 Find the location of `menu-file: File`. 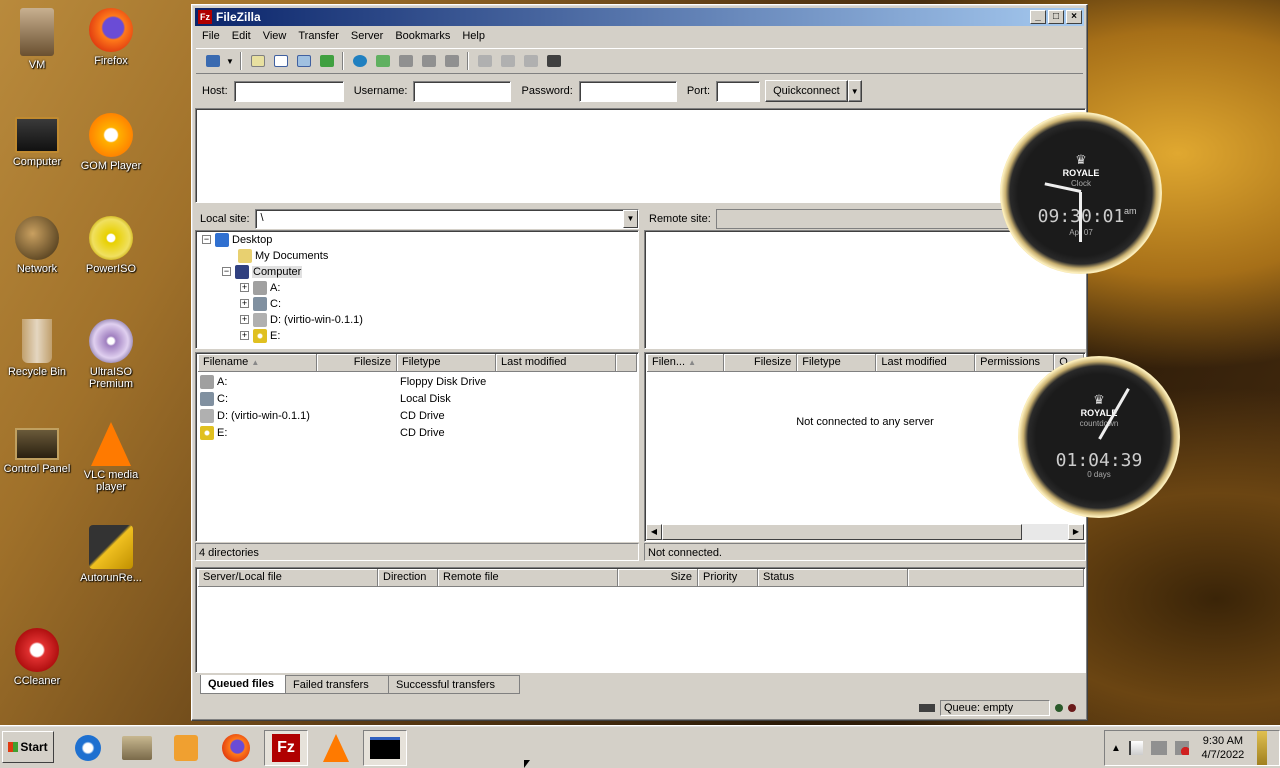

menu-file: File is located at coordinates (211, 37).